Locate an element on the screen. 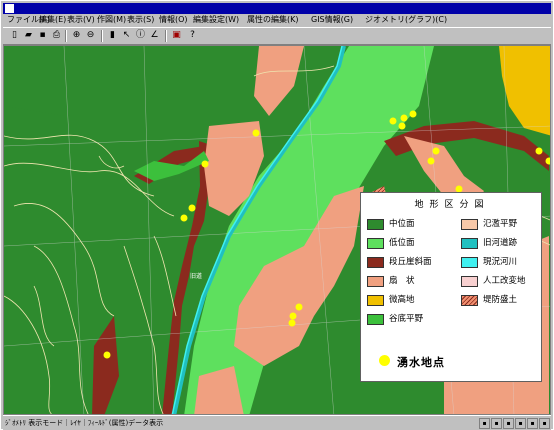  app-icon is located at coordinates (9, 8).